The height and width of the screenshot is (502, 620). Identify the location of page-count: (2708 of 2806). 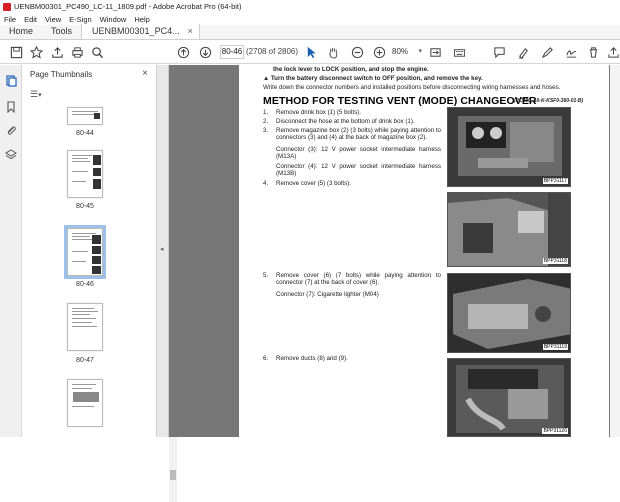
(272, 51).